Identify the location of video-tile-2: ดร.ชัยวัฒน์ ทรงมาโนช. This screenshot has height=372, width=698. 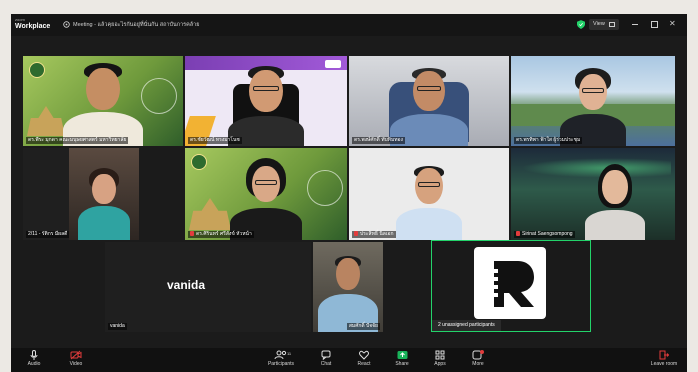
(266, 101).